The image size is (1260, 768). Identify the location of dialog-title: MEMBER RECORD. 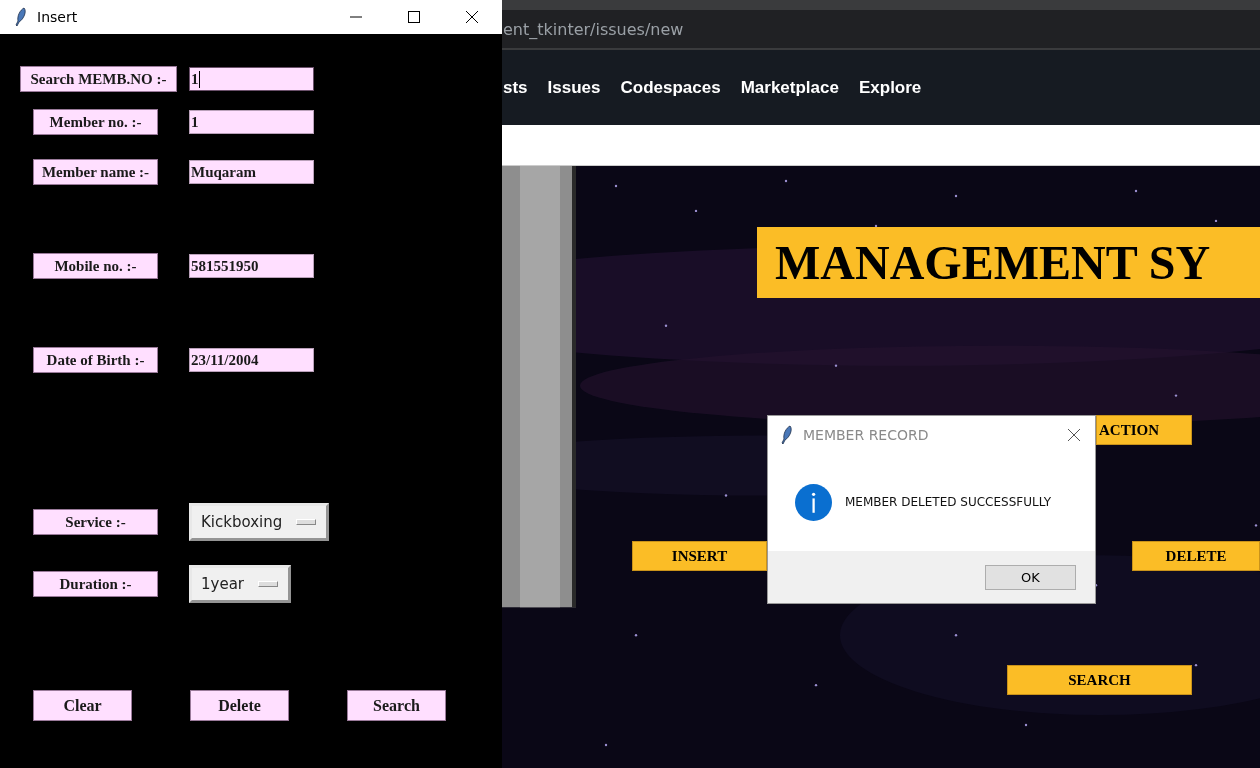
(866, 434).